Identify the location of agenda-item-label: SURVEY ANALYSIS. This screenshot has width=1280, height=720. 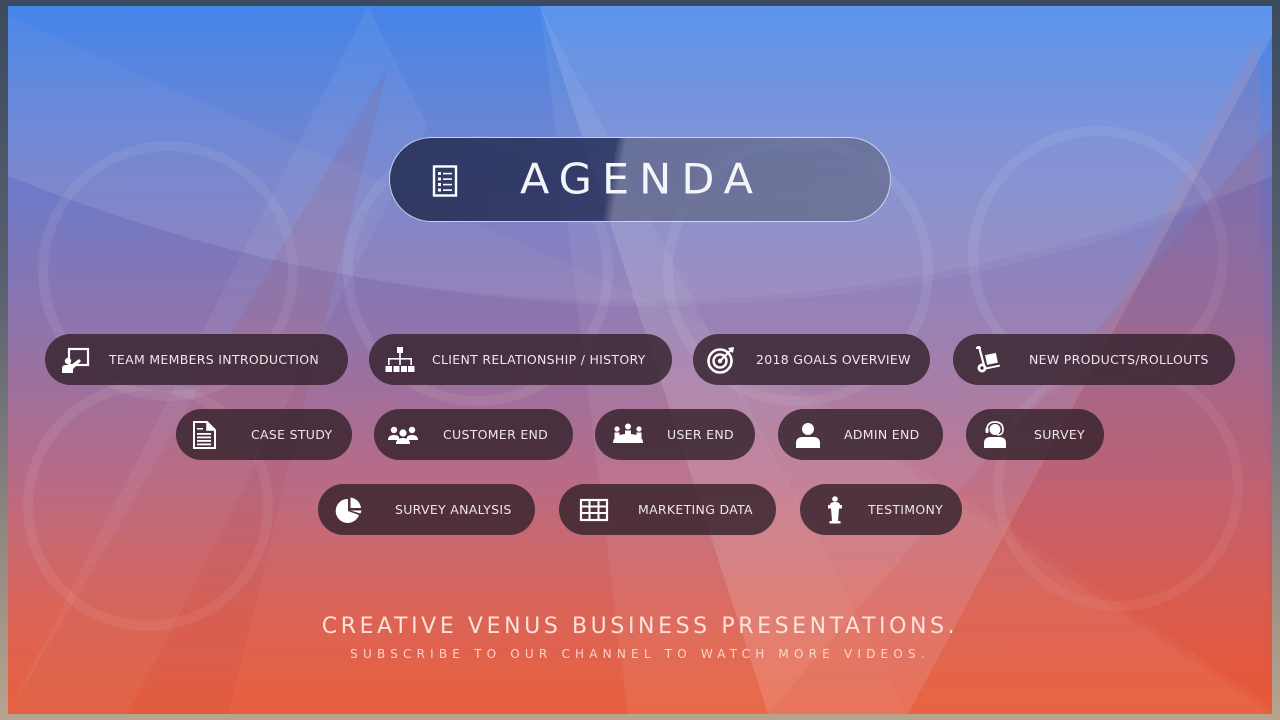
(453, 509).